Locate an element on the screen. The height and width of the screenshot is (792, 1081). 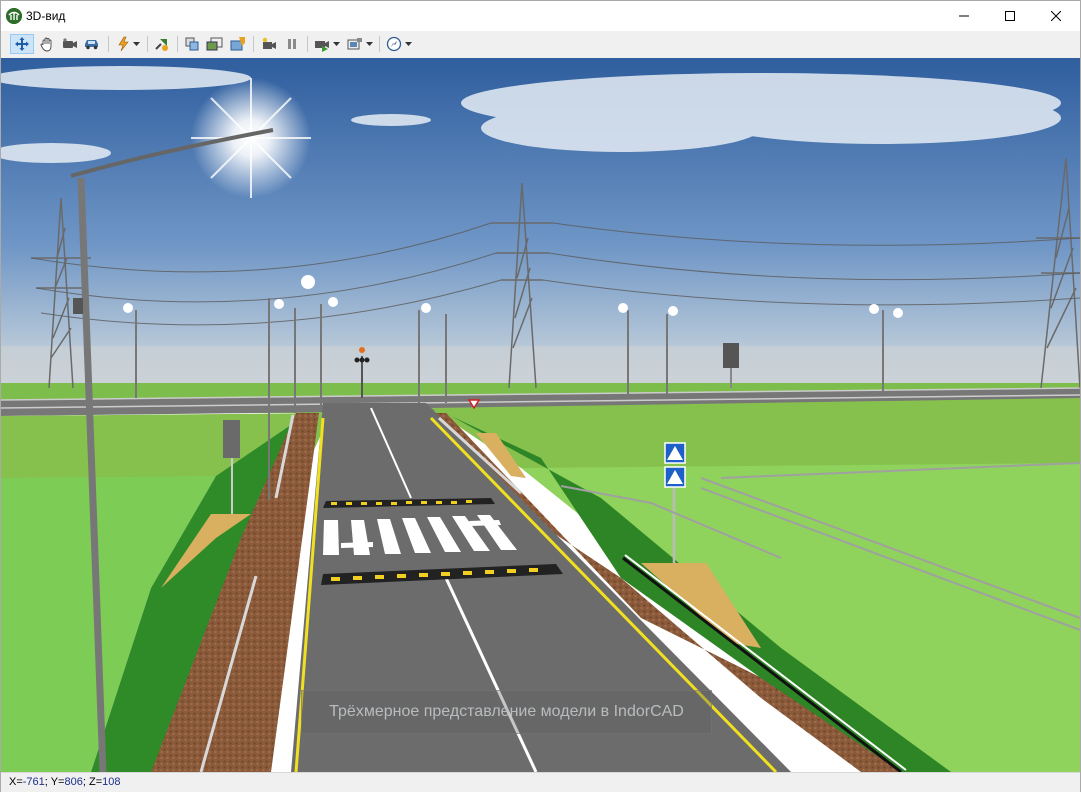
save-image-button is located at coordinates (238, 44).